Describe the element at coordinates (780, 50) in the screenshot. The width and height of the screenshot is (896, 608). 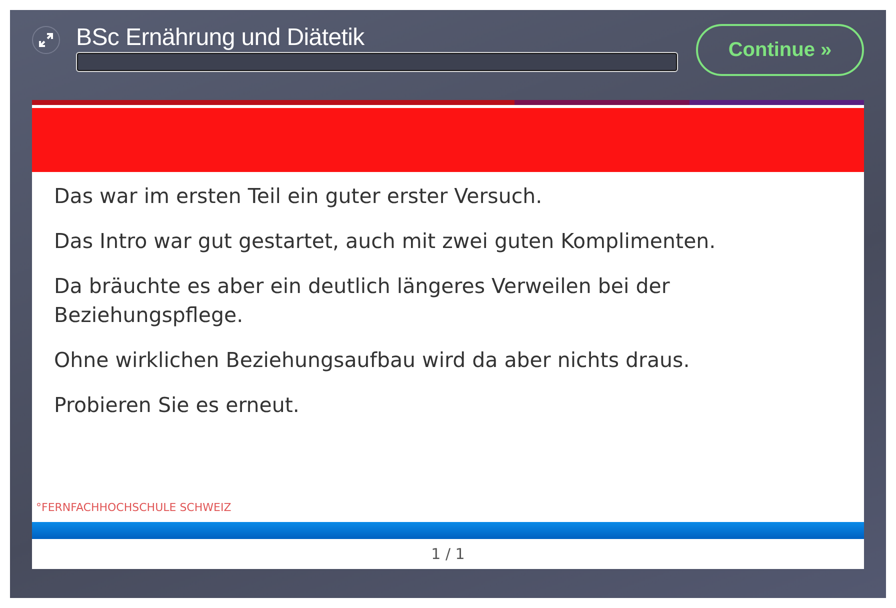
I see `continue-button: Continue »` at that location.